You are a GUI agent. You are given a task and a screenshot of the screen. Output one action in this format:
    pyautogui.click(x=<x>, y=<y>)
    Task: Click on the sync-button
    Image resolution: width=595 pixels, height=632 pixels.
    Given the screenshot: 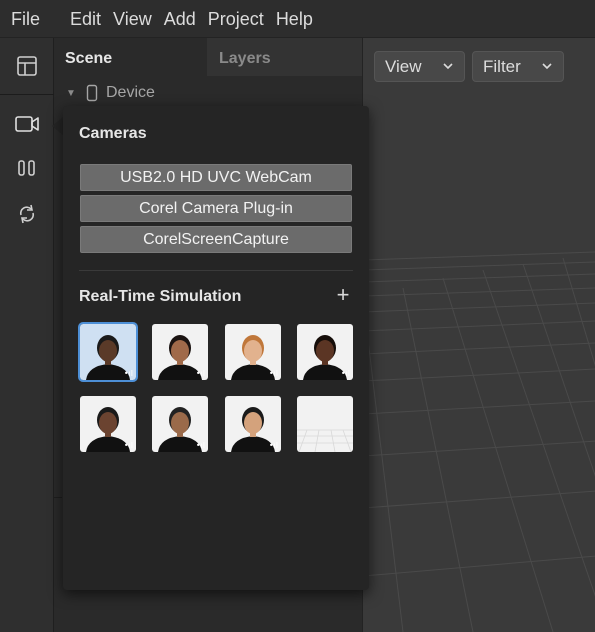 What is the action you would take?
    pyautogui.click(x=27, y=214)
    